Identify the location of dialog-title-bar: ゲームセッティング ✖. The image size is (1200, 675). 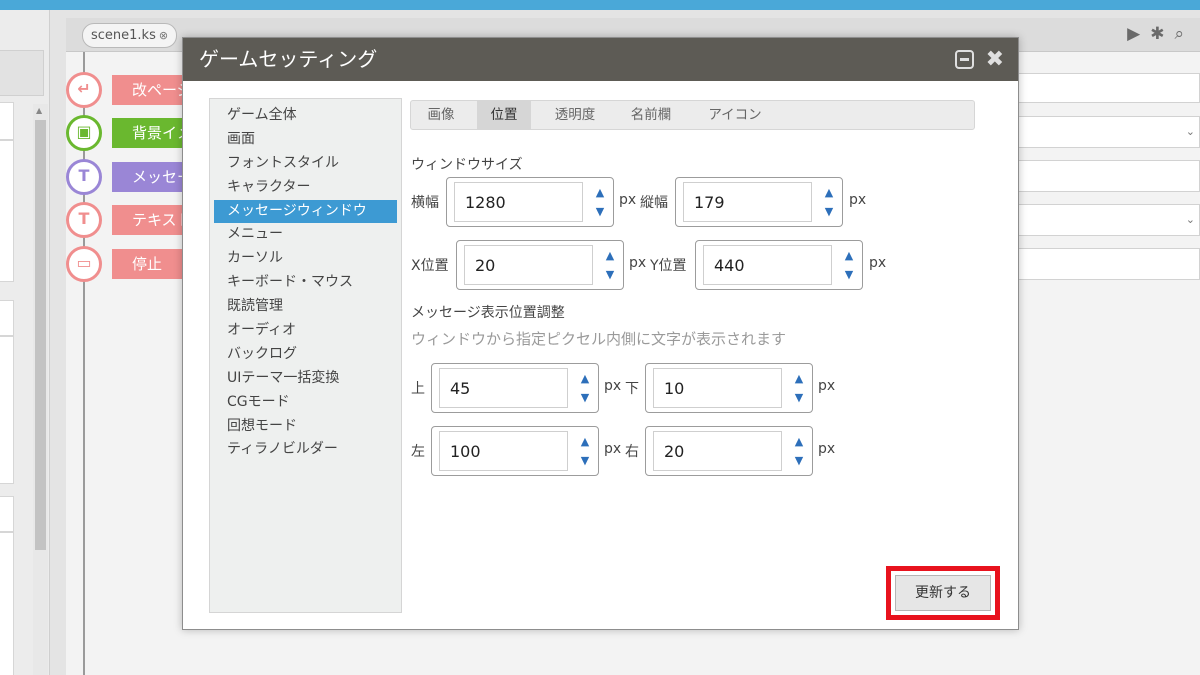
(600, 59).